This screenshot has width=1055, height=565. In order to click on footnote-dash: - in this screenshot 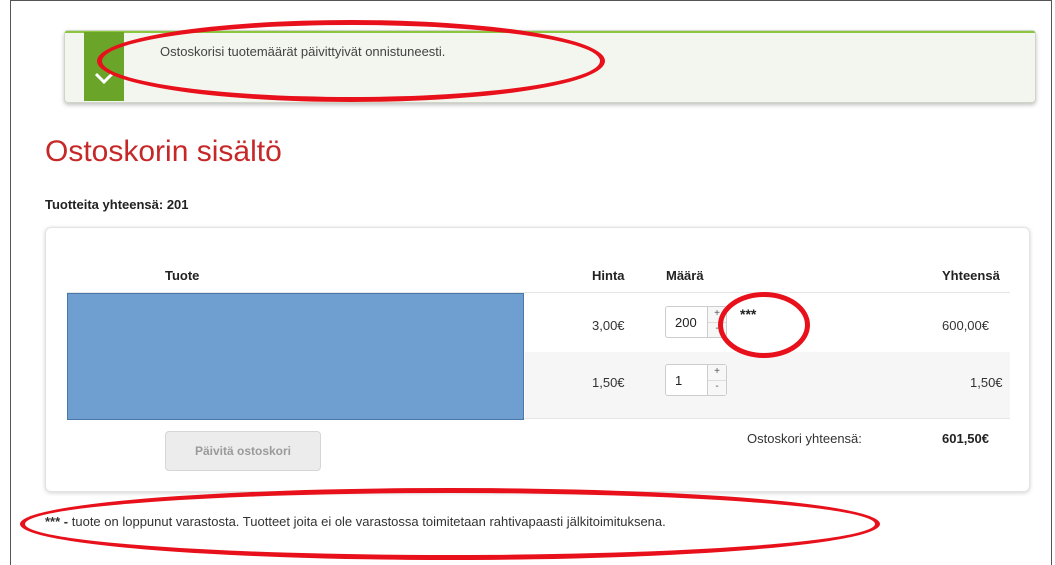, I will do `click(66, 521)`.